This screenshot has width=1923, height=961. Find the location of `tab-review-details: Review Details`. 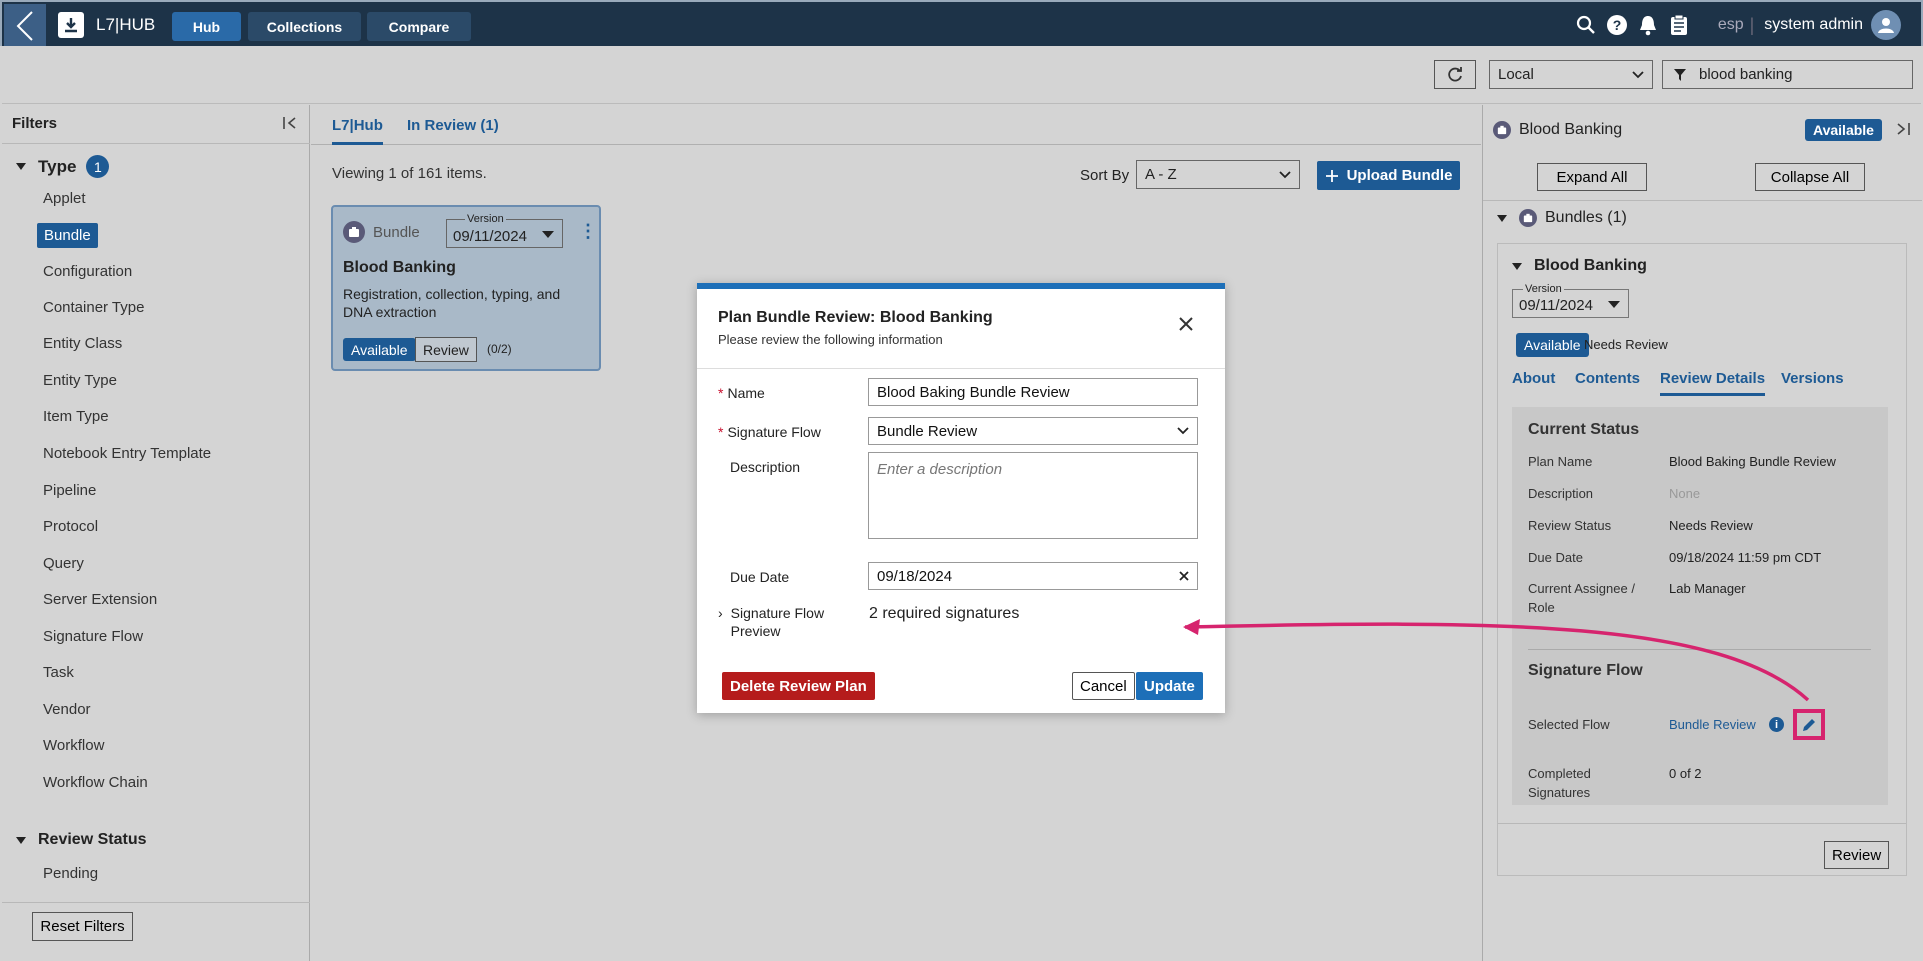

tab-review-details: Review Details is located at coordinates (1713, 383).